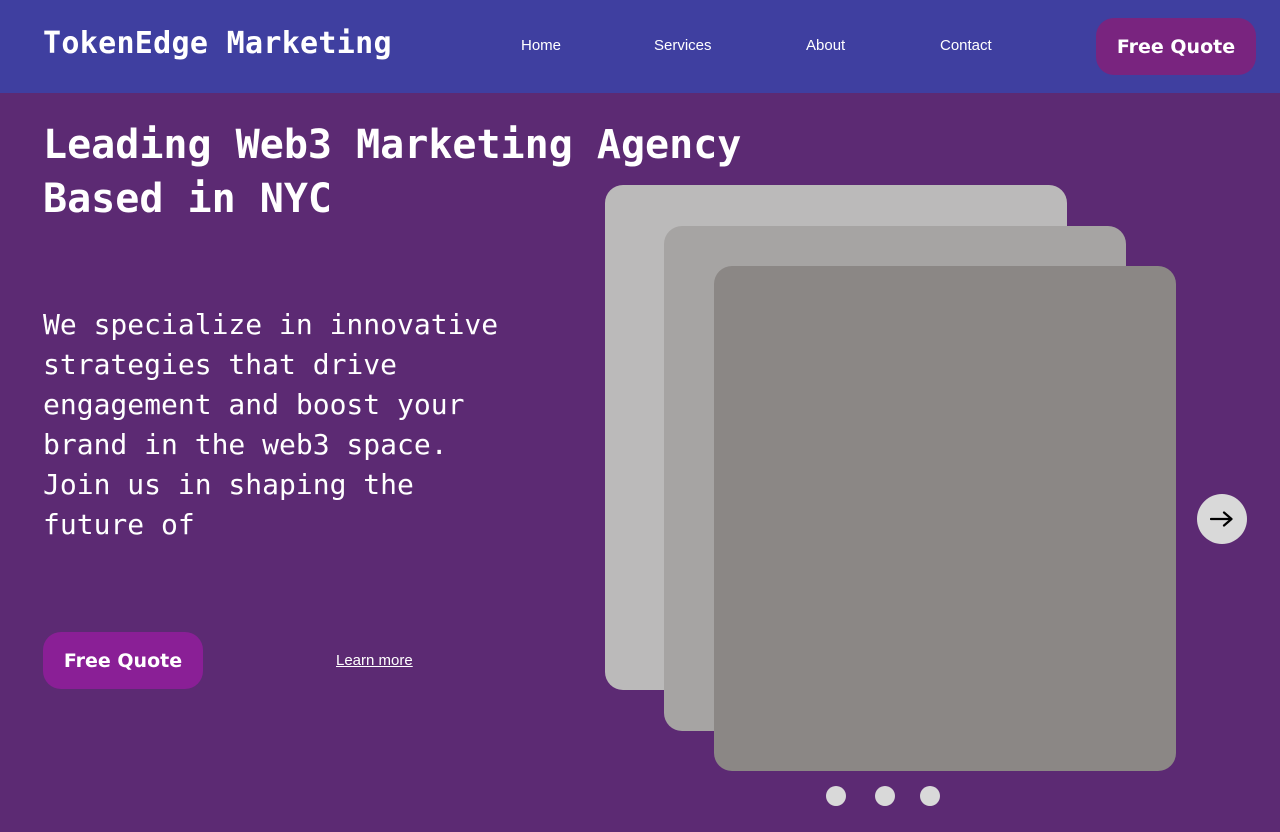  Describe the element at coordinates (217, 43) in the screenshot. I see `brand-logo: TokenEdge Marketing` at that location.